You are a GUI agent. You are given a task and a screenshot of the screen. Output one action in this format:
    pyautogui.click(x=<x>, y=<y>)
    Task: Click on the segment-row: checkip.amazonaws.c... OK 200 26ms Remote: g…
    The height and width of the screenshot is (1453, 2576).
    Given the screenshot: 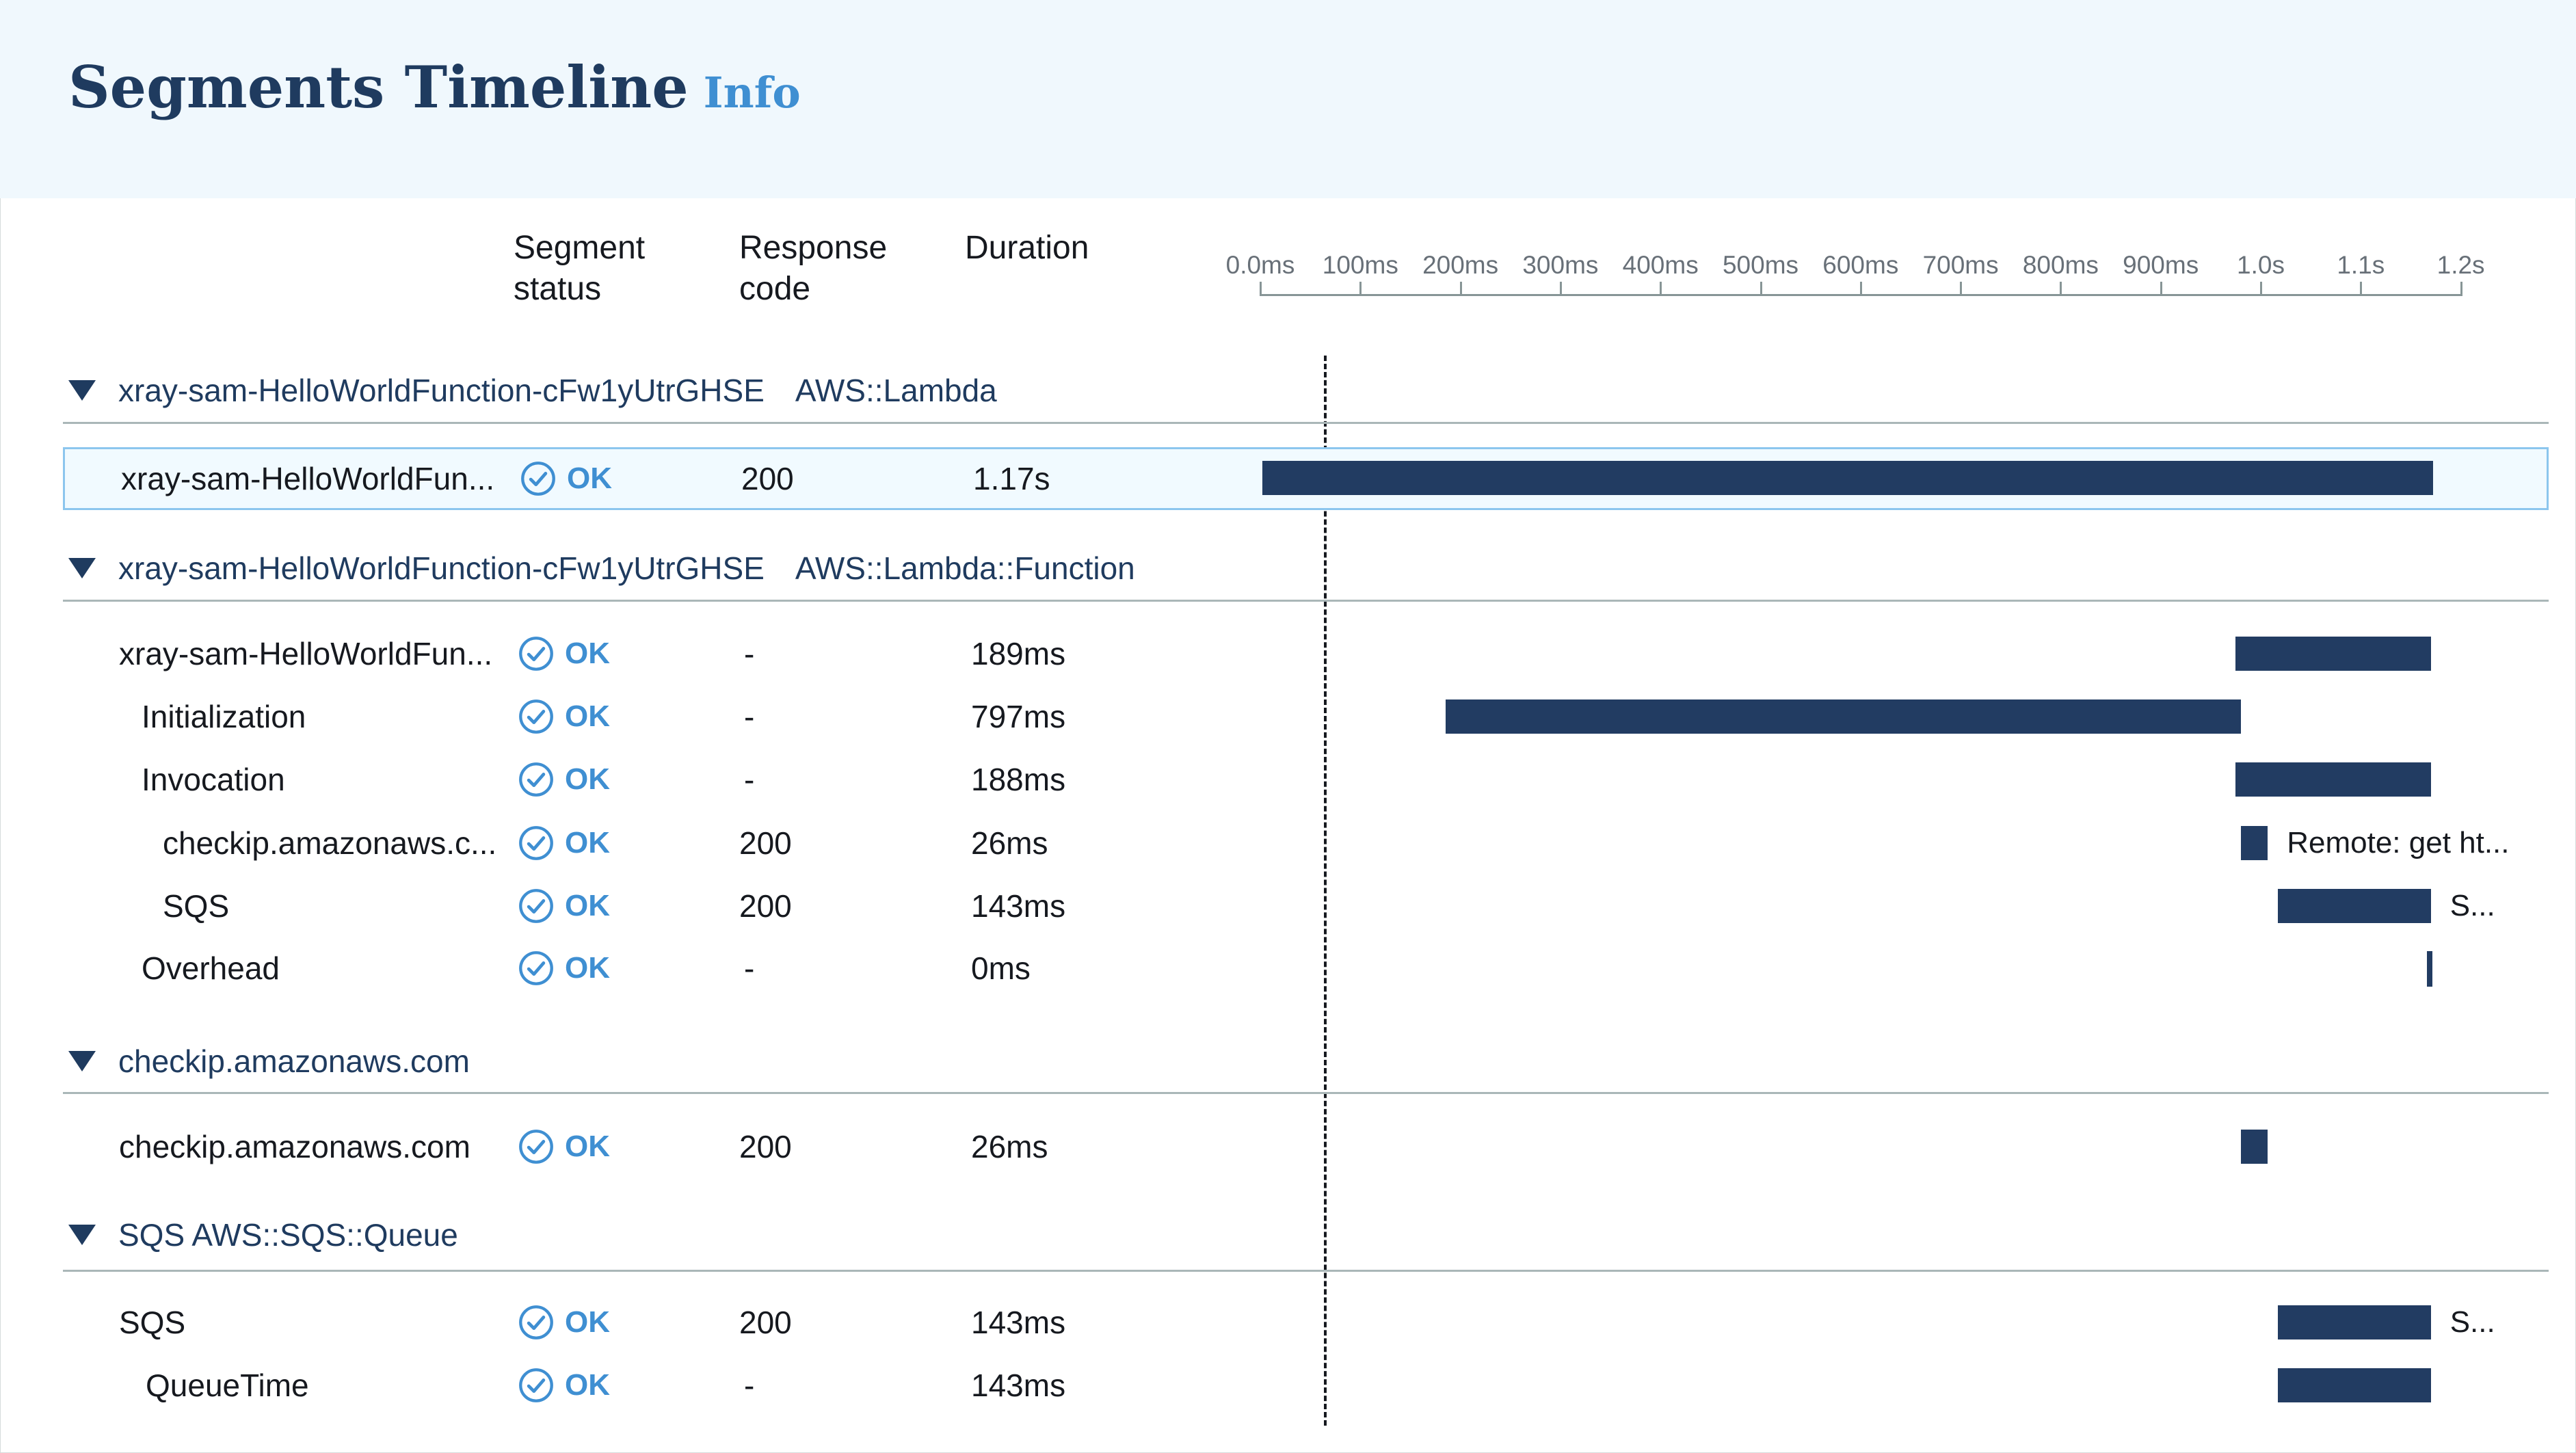 What is the action you would take?
    pyautogui.click(x=1306, y=843)
    